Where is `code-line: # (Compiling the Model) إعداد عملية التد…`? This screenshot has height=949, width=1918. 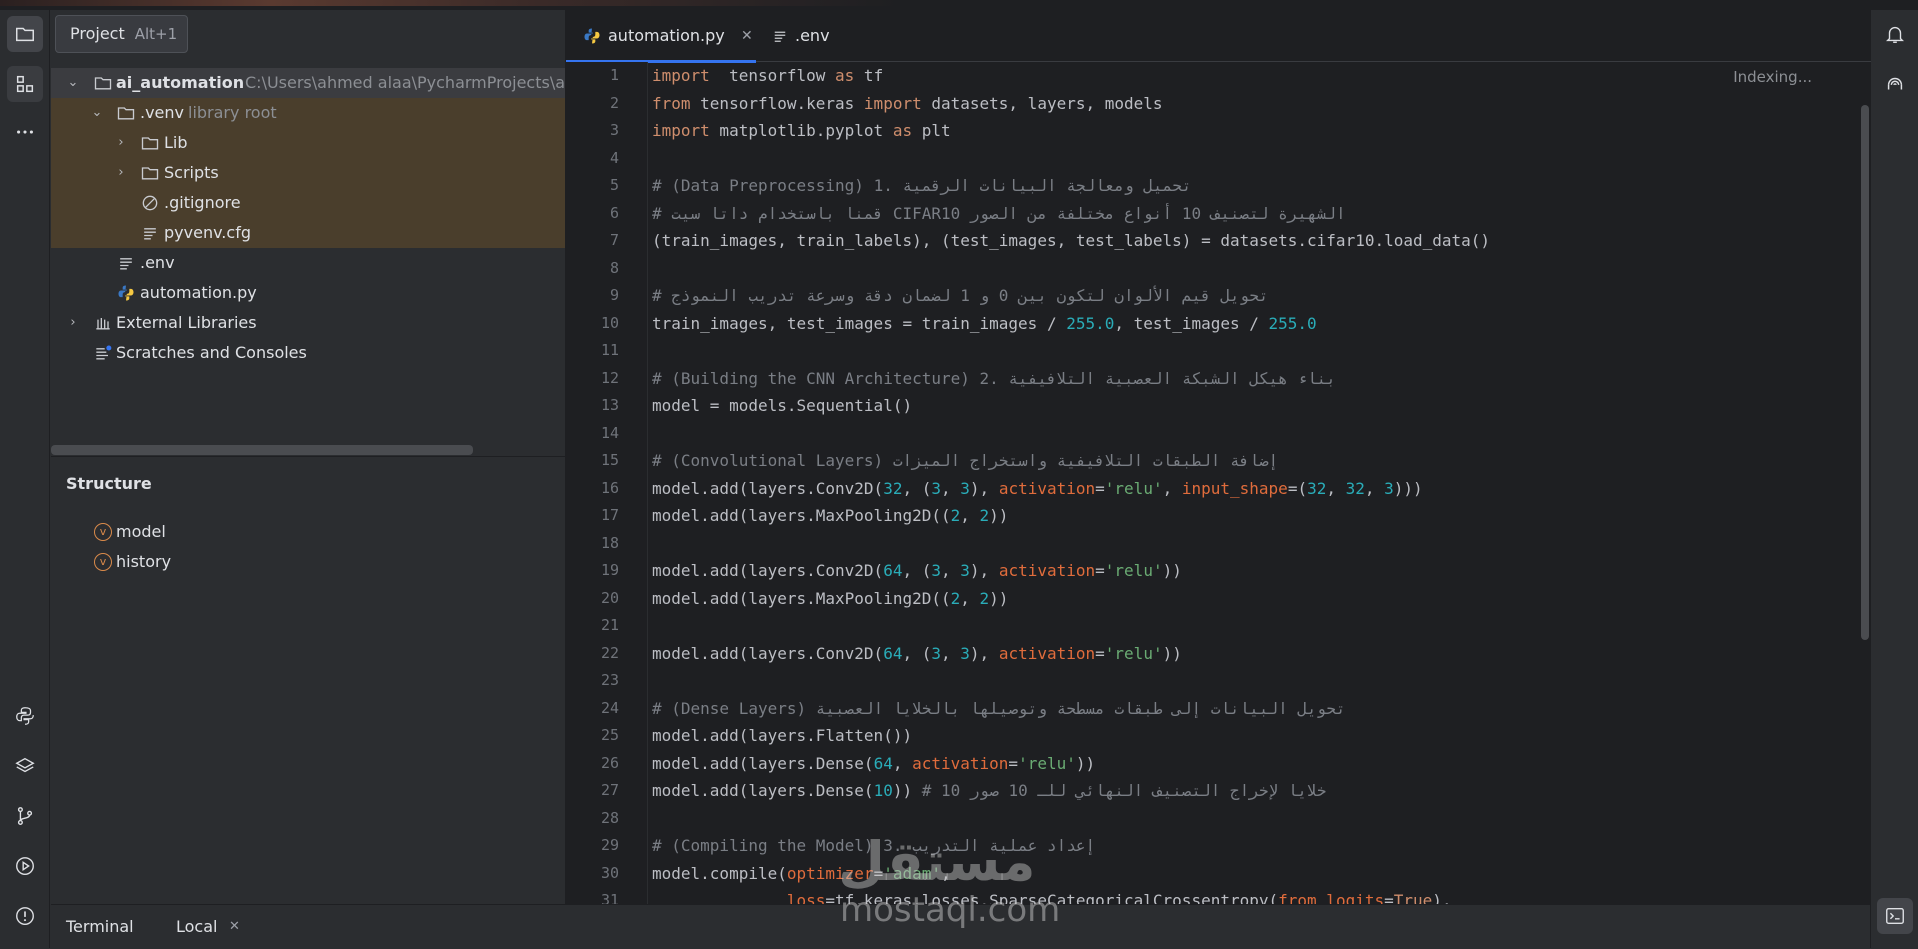
code-line: # (Compiling the Model) إعداد عملية التد… is located at coordinates (873, 845).